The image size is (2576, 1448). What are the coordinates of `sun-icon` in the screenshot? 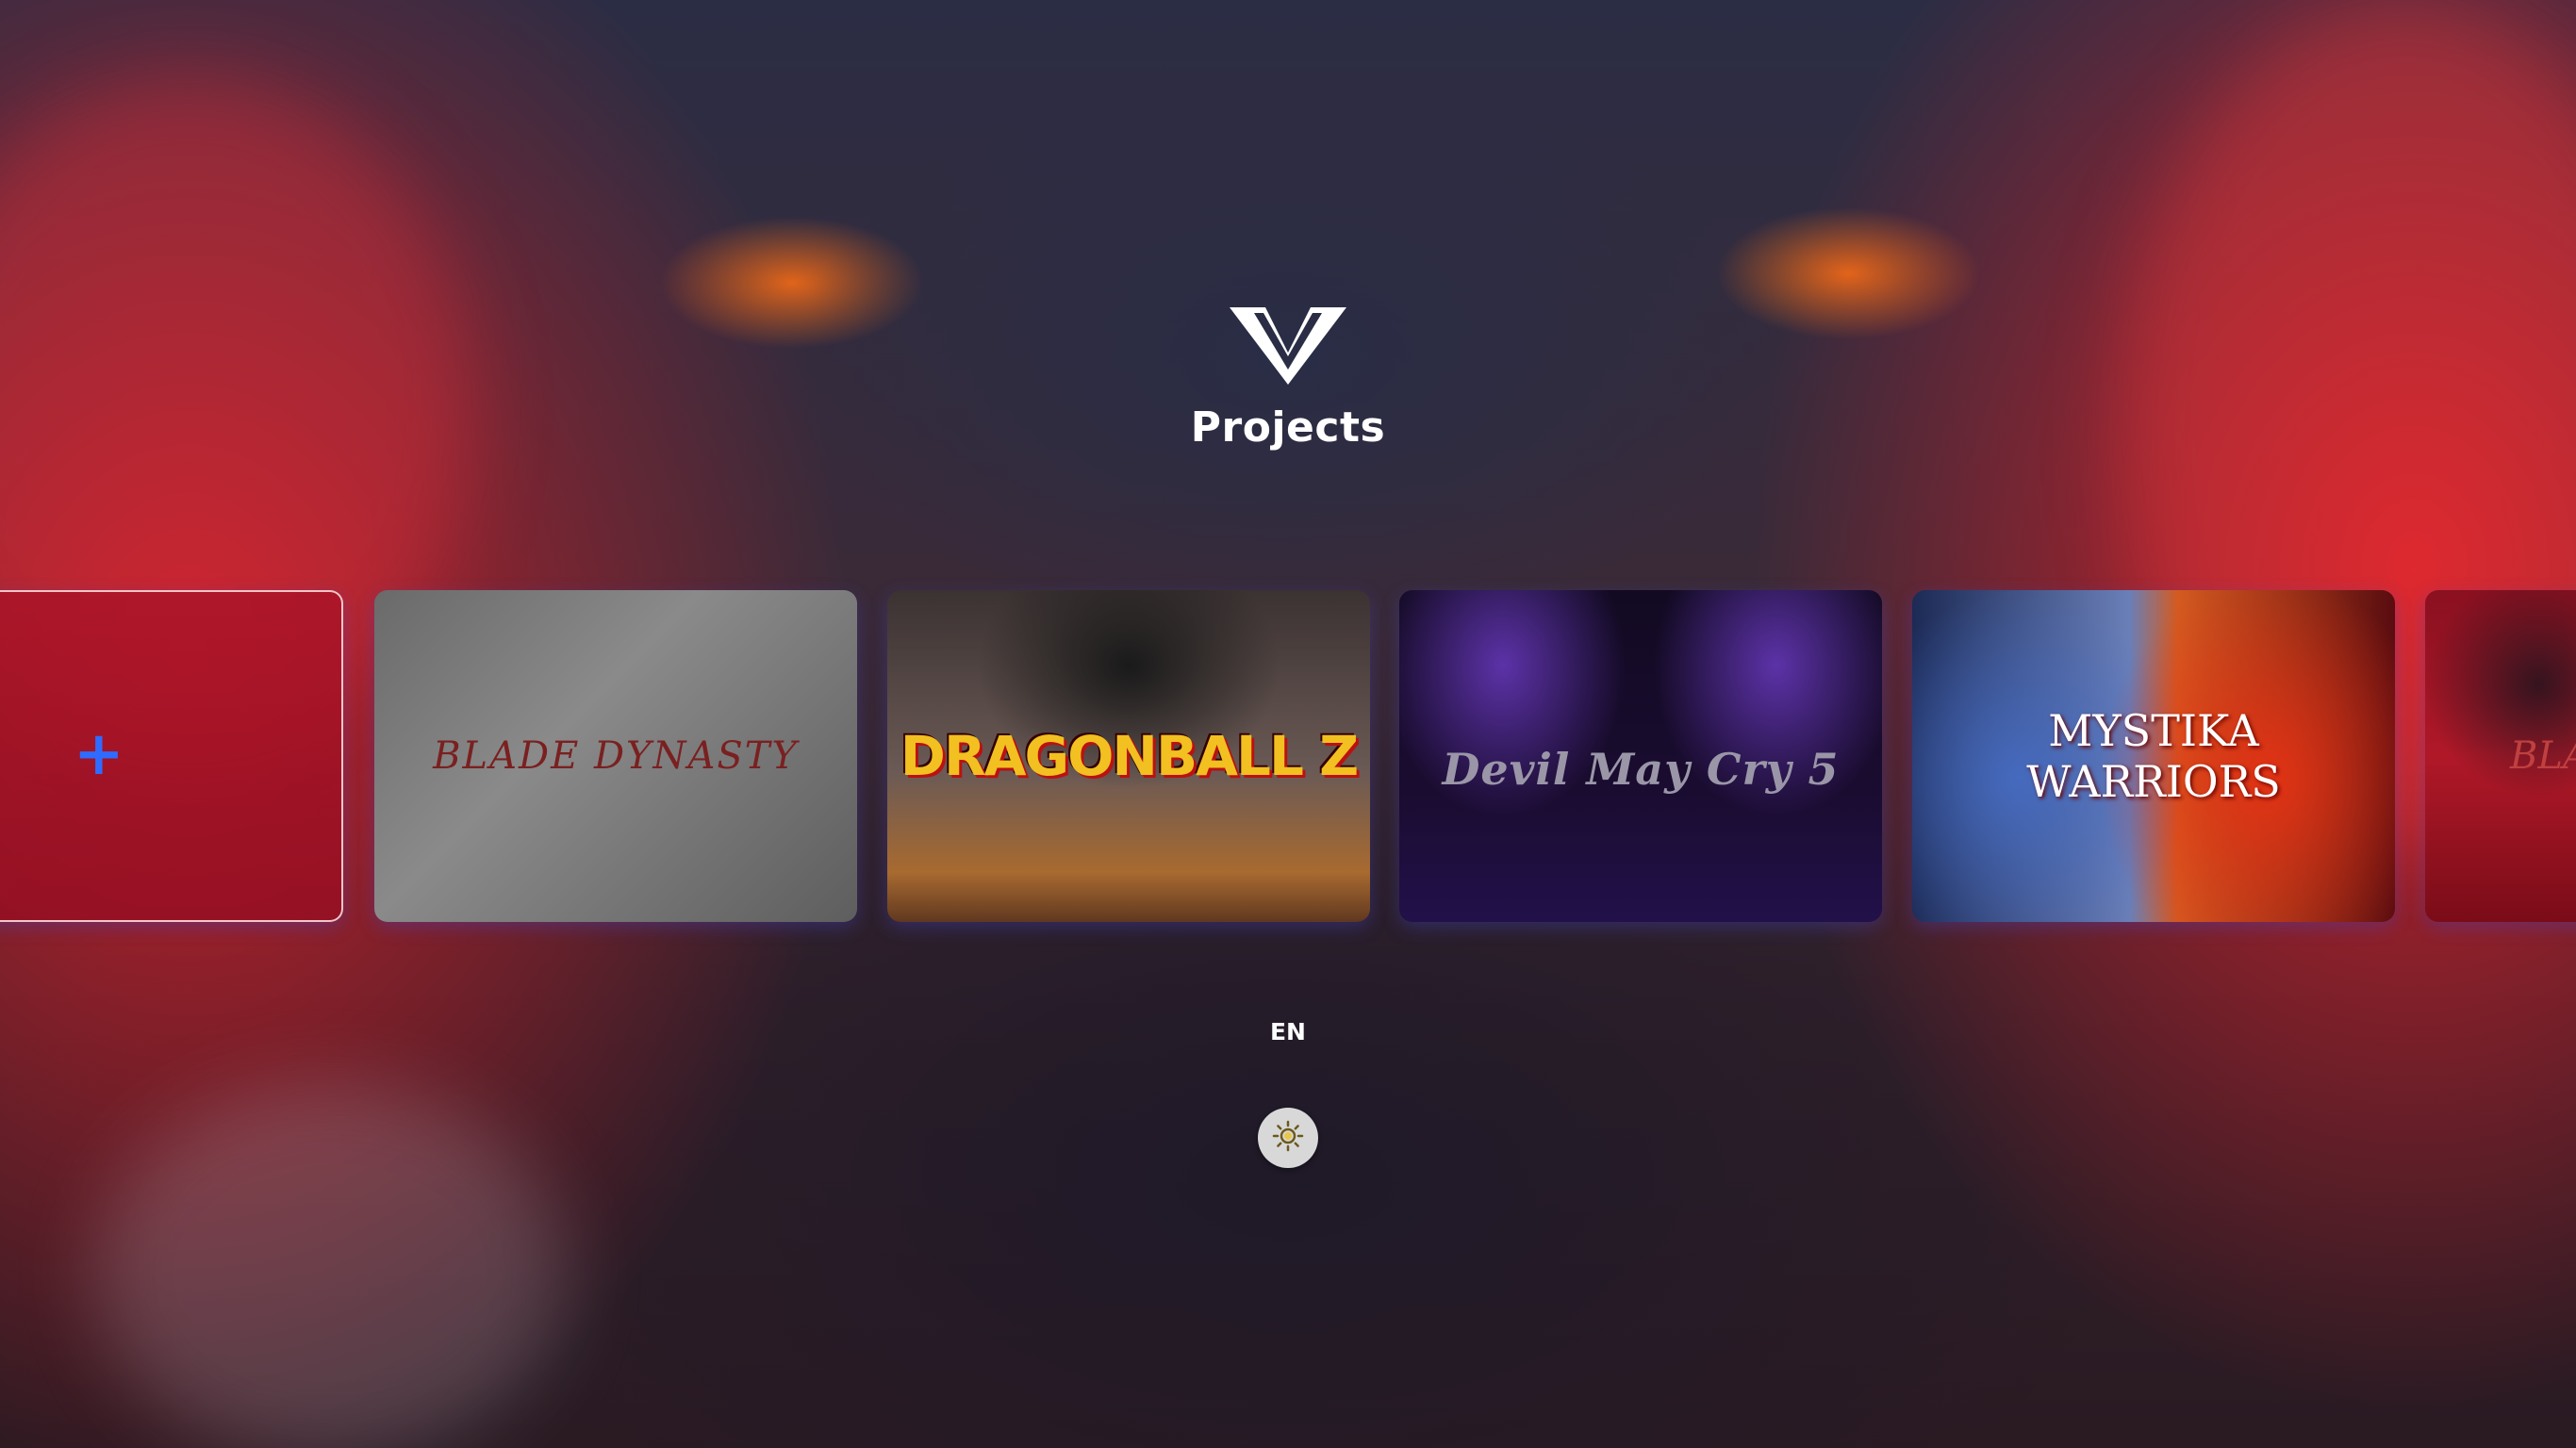 It's located at (1288, 1138).